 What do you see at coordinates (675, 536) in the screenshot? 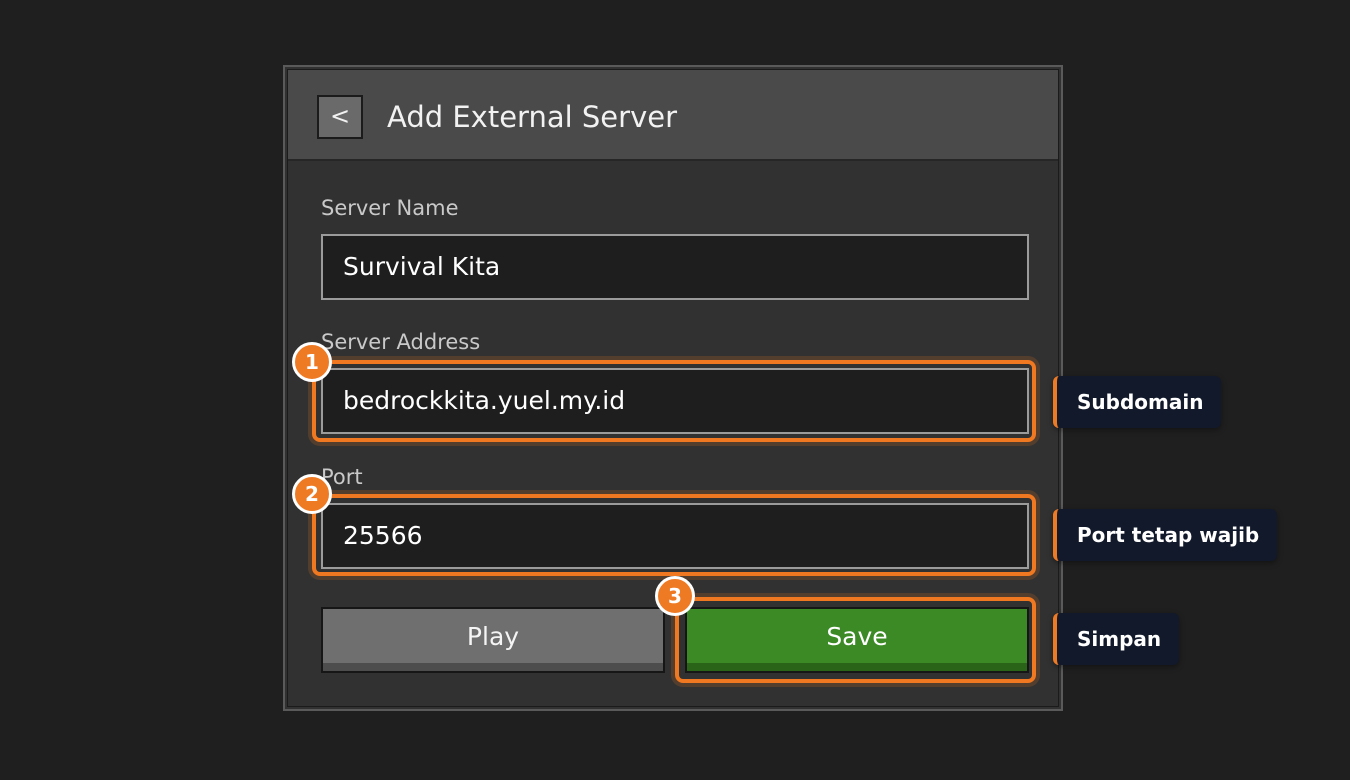
I see `port-input: 25566` at bounding box center [675, 536].